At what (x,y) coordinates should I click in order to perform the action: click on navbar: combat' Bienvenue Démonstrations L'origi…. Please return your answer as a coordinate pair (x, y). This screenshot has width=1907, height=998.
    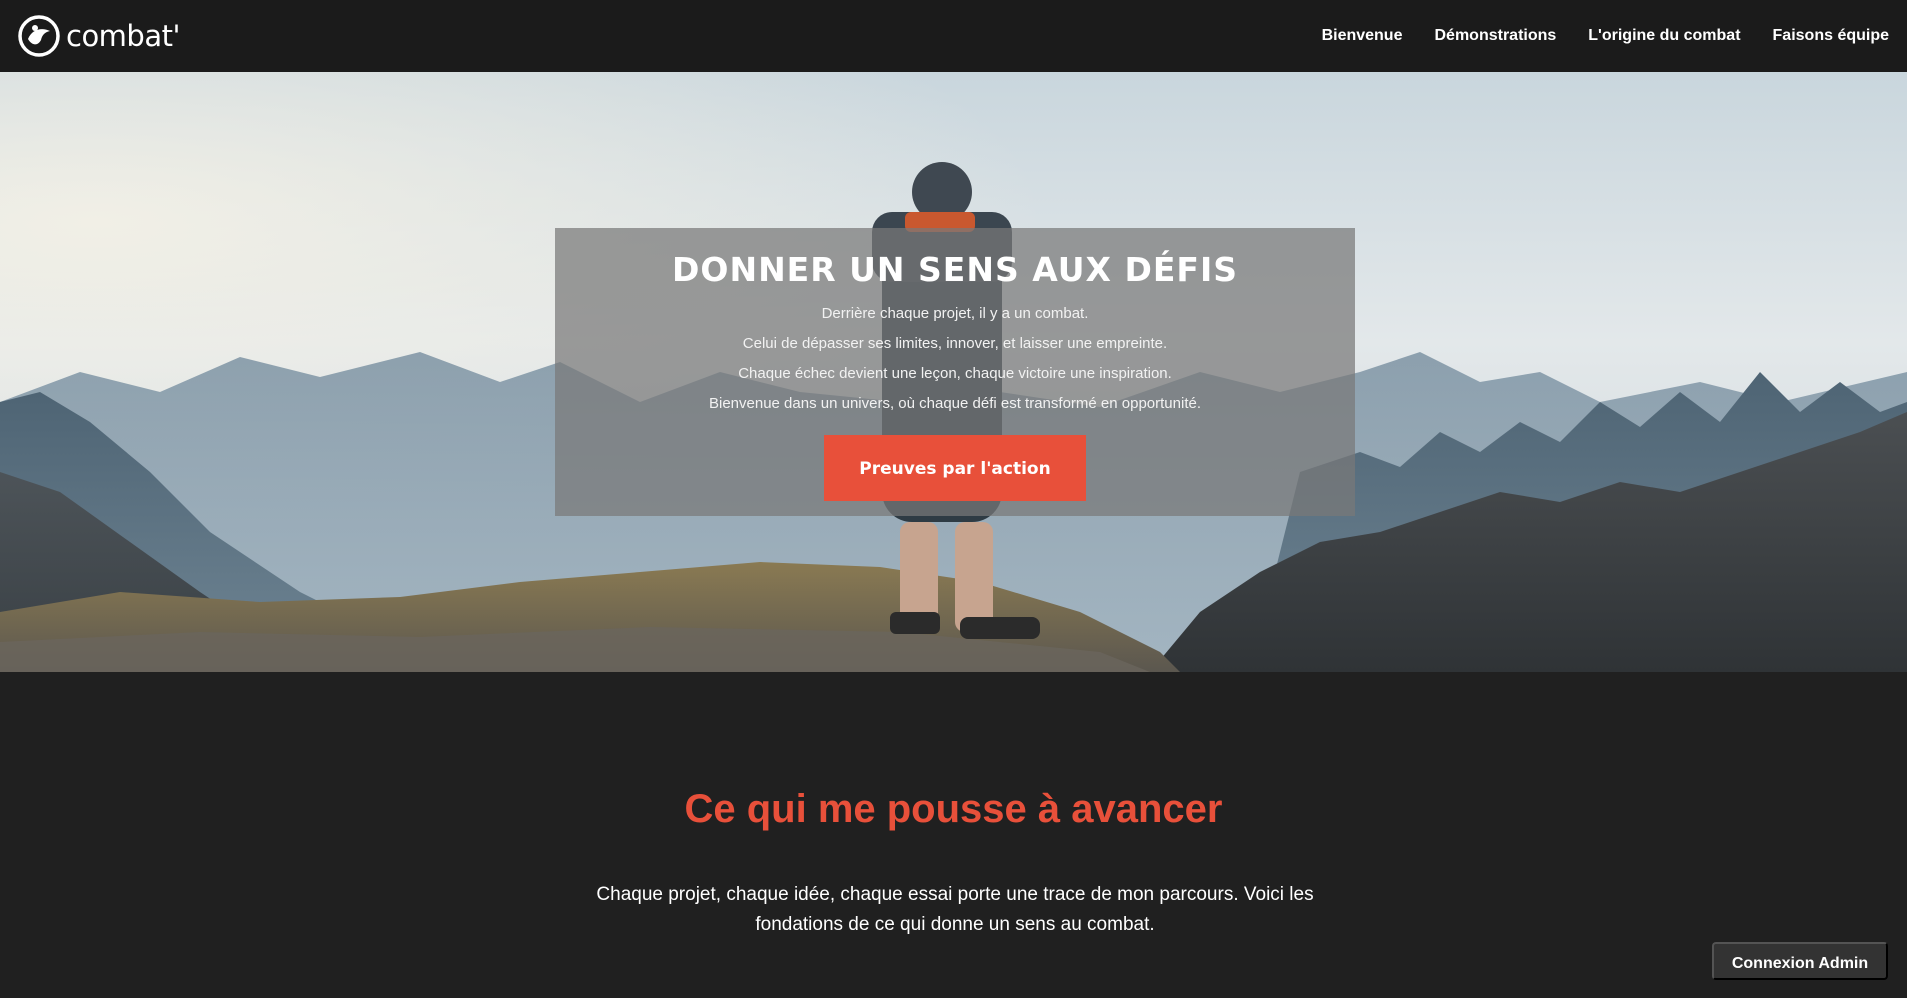
    Looking at the image, I should click on (953, 36).